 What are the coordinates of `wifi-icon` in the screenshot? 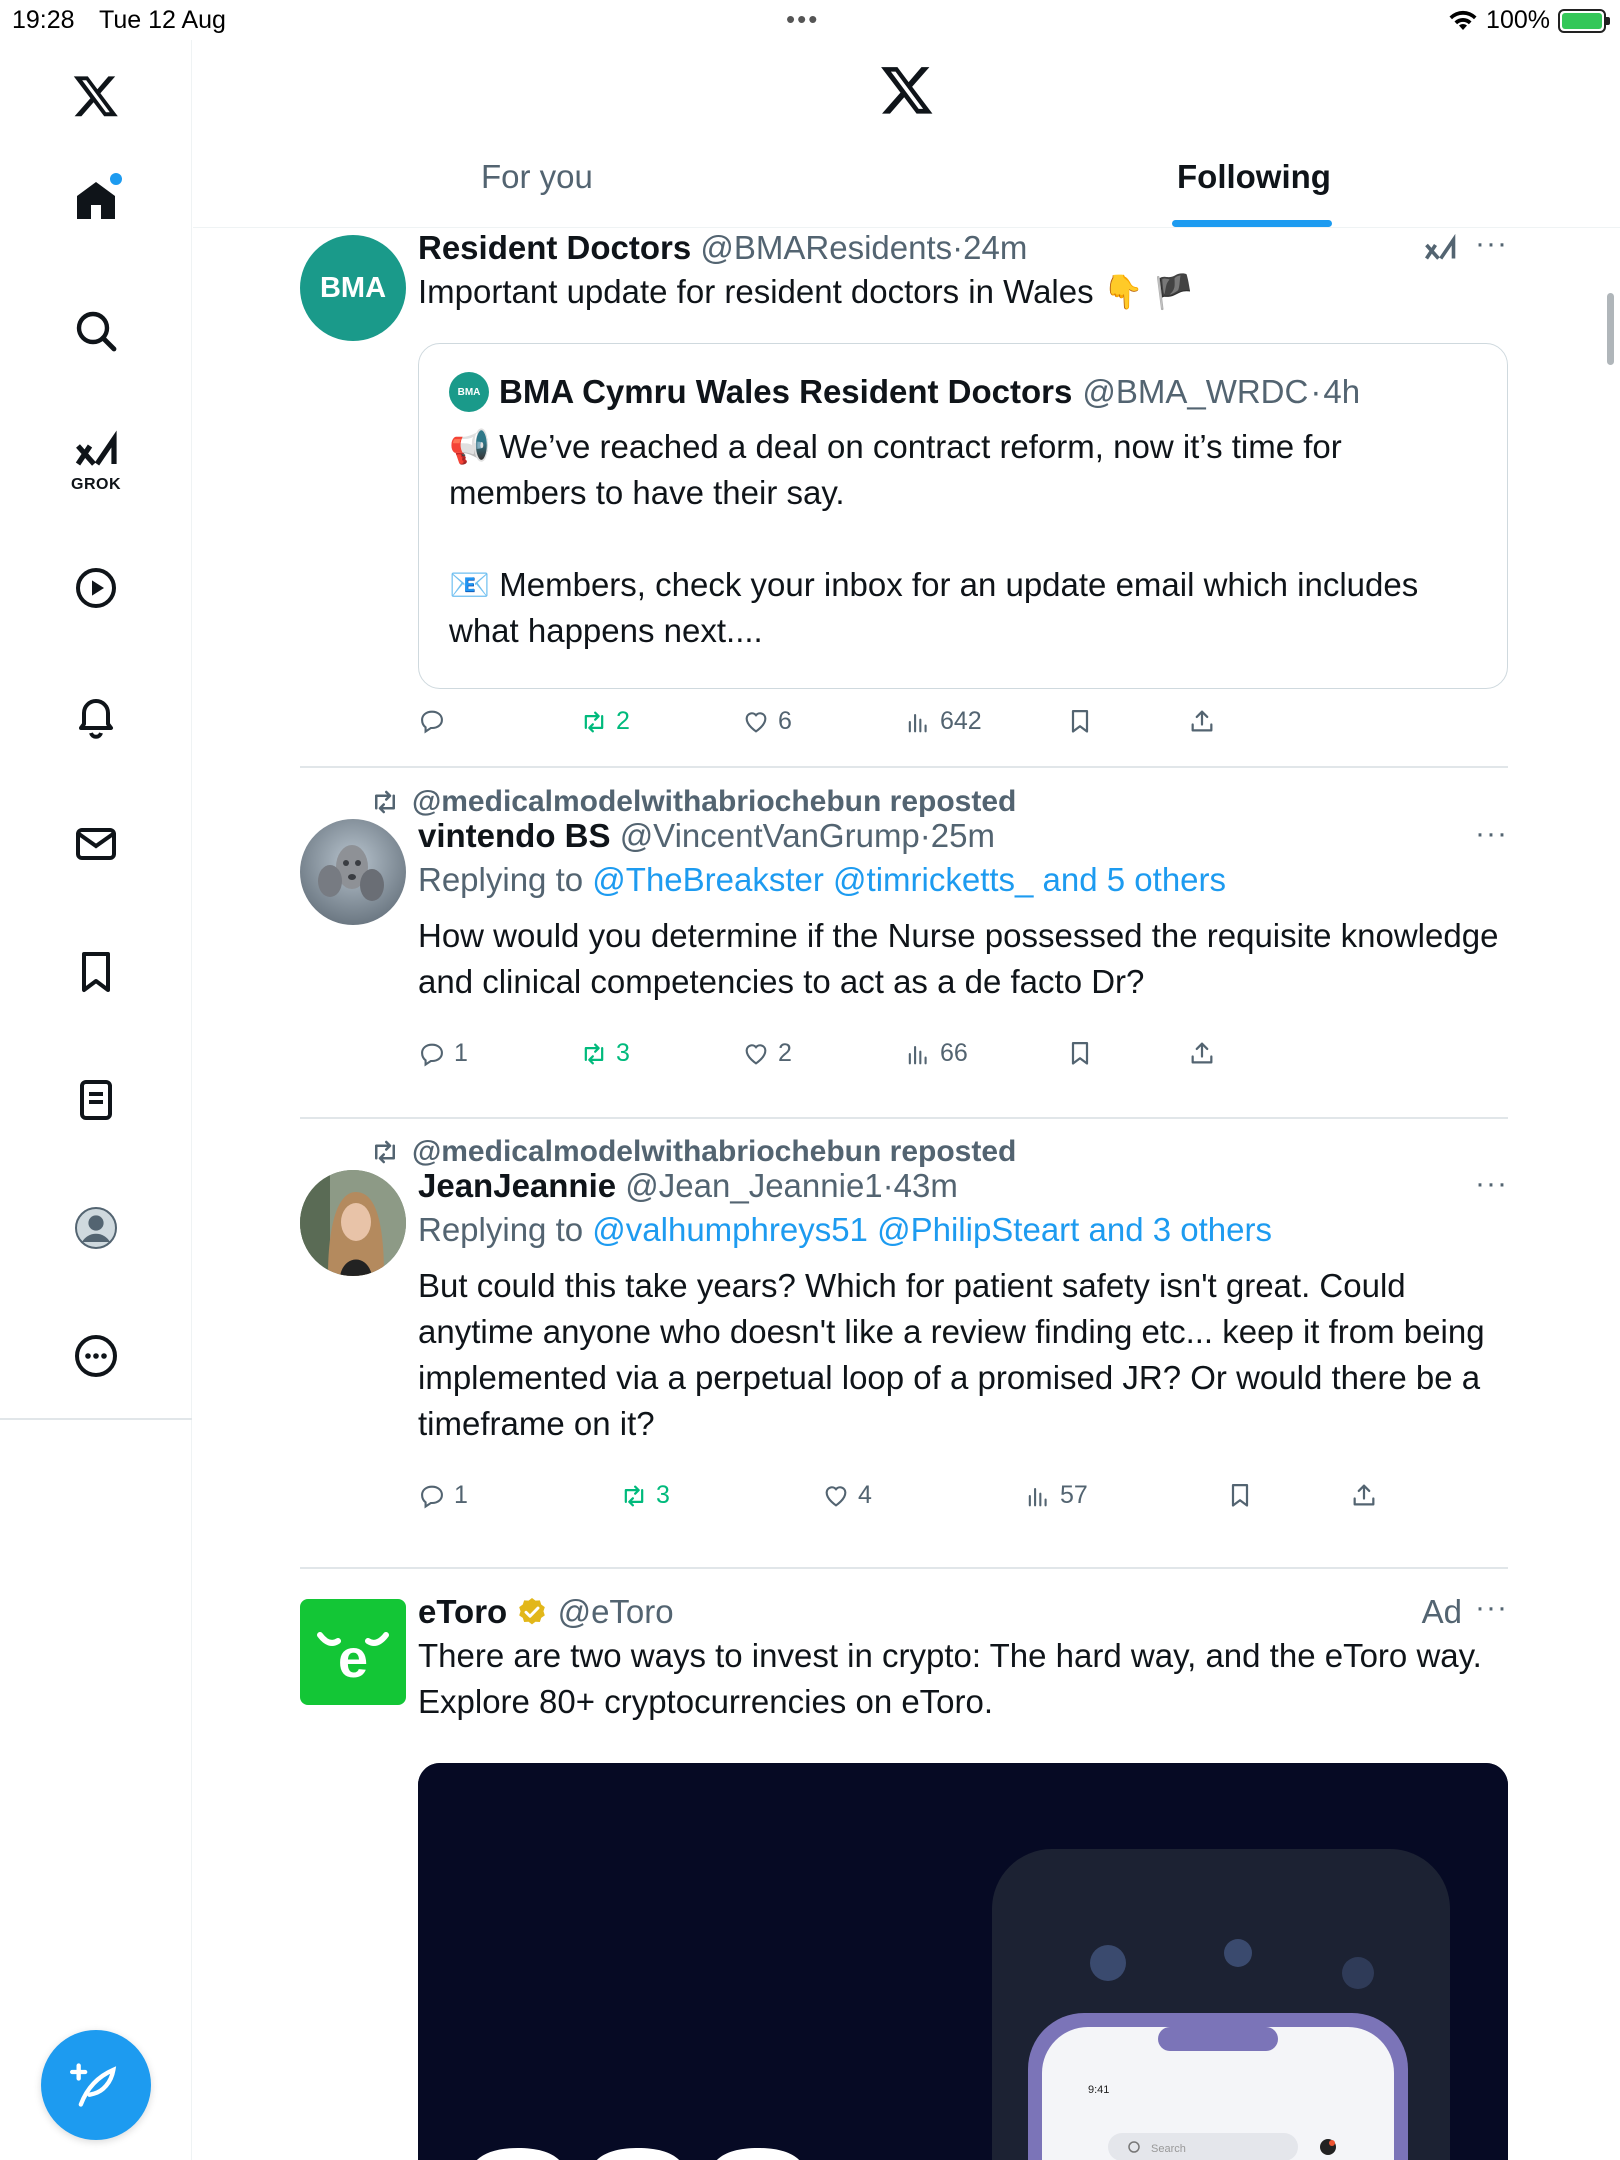 It's located at (1463, 20).